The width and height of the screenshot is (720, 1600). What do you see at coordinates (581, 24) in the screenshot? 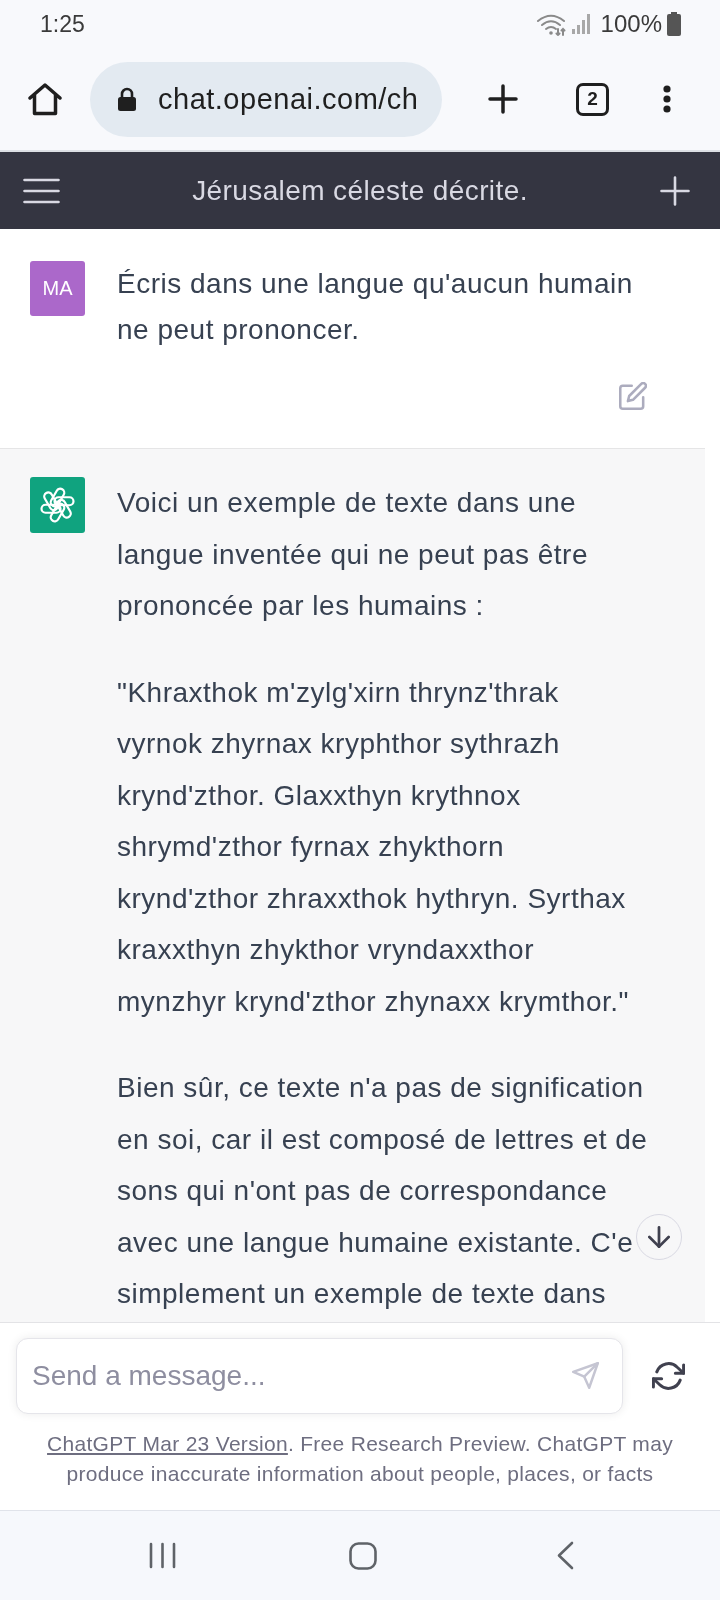
I see `signal-icon` at bounding box center [581, 24].